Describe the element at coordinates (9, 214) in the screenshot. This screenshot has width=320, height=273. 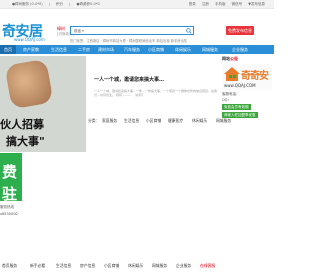
I see `contact-number: x8530000` at that location.